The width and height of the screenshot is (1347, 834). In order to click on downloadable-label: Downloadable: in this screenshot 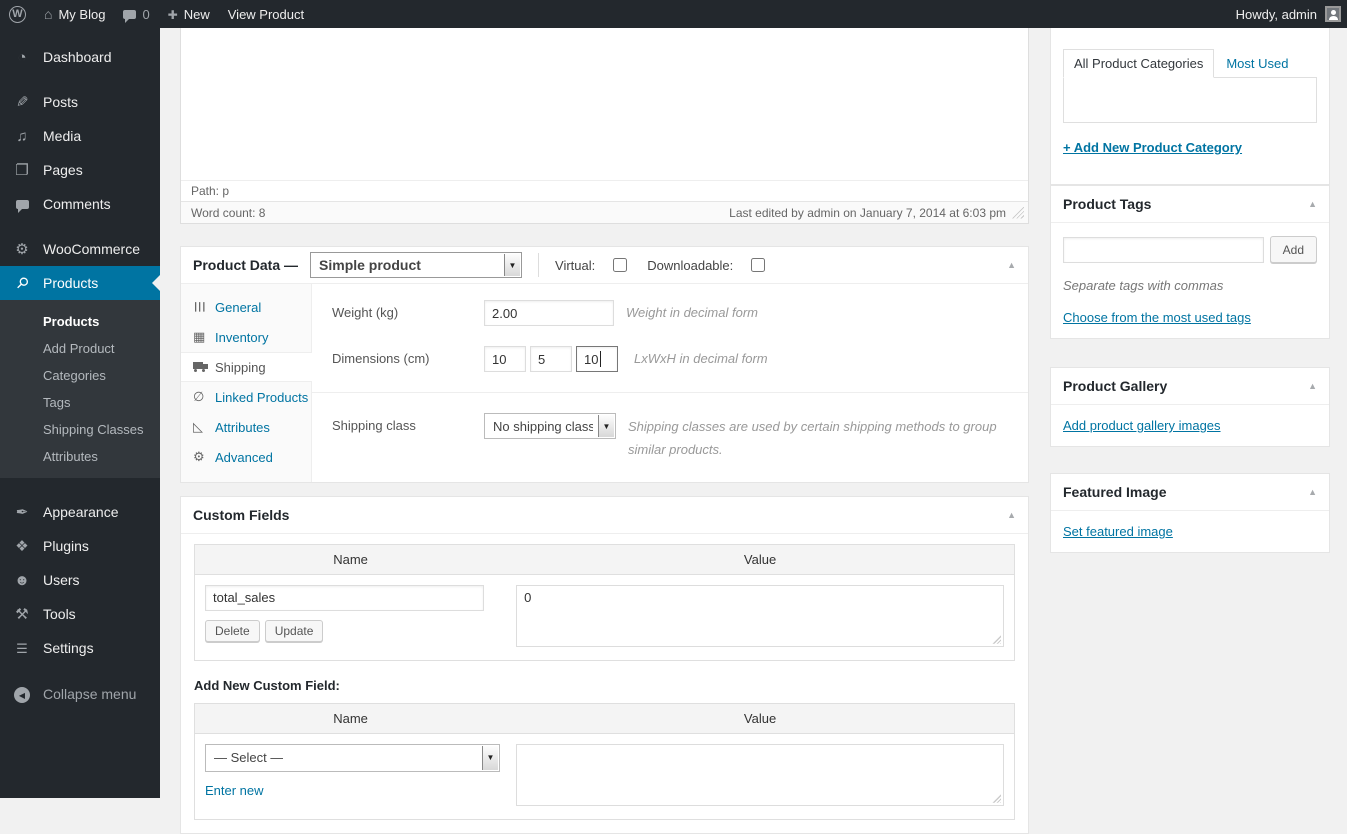, I will do `click(690, 265)`.